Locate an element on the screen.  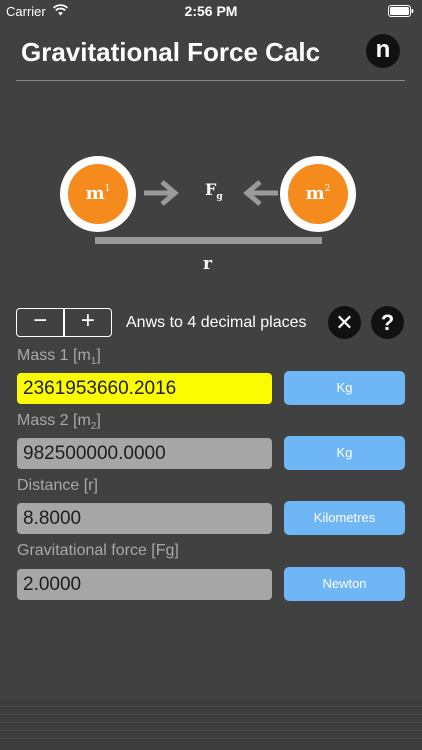
mass2-circle: m2 is located at coordinates (318, 194).